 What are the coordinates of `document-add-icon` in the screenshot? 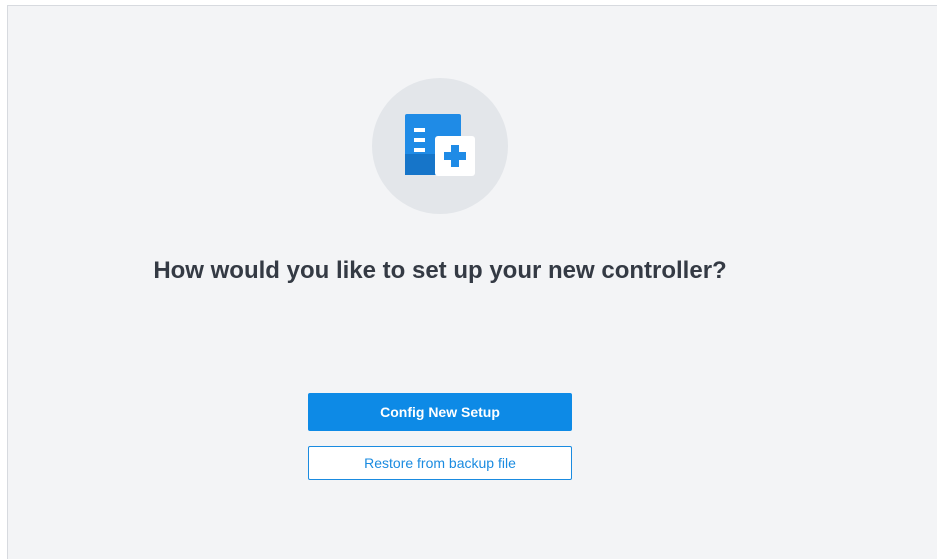 It's located at (440, 145).